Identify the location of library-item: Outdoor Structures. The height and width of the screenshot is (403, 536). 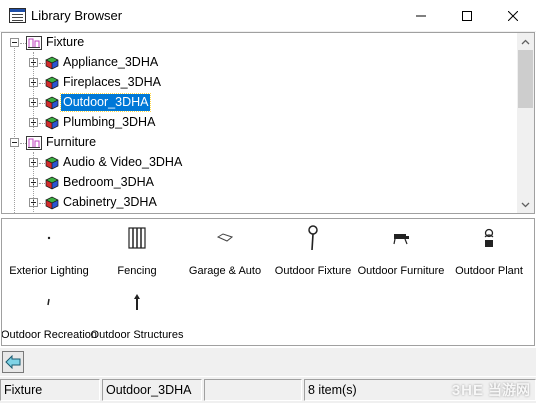
(137, 313).